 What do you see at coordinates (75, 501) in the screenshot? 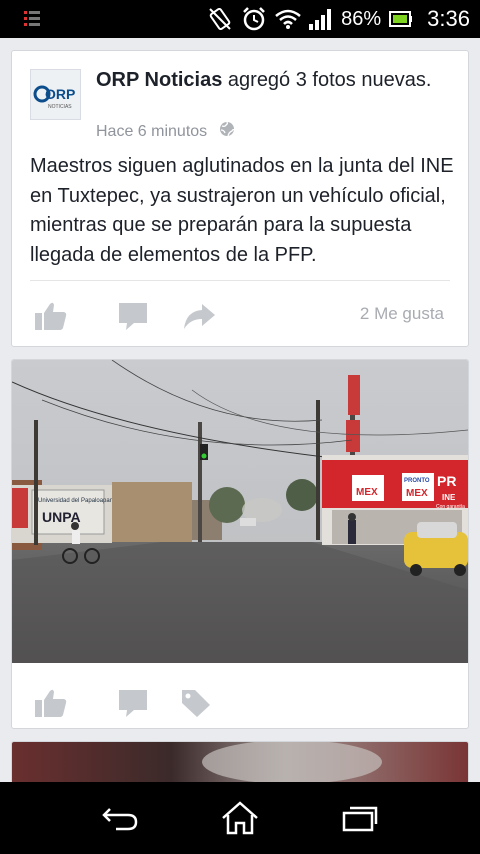
I see `photo-sign-left: Universidad del Papaloapan` at bounding box center [75, 501].